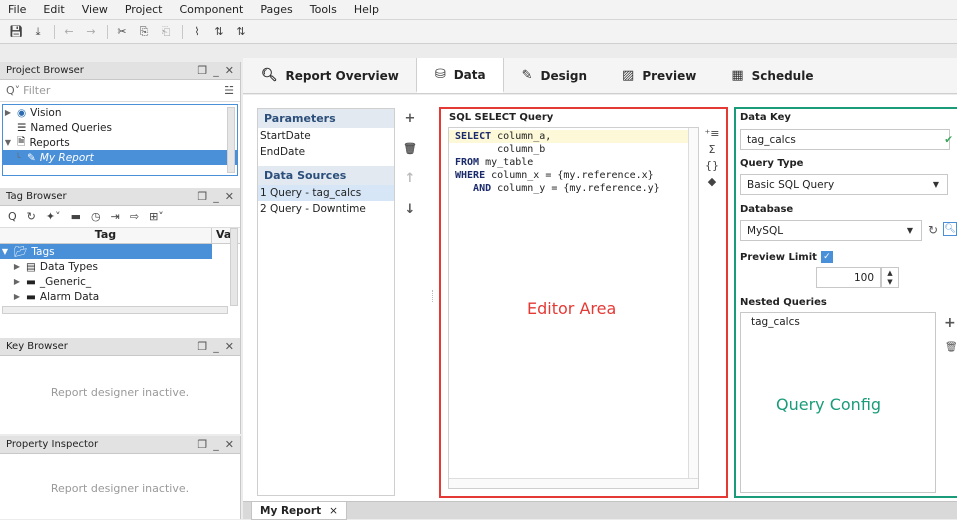 The image size is (957, 520). Describe the element at coordinates (8, 112) in the screenshot. I see `expand-icon: ▶` at that location.